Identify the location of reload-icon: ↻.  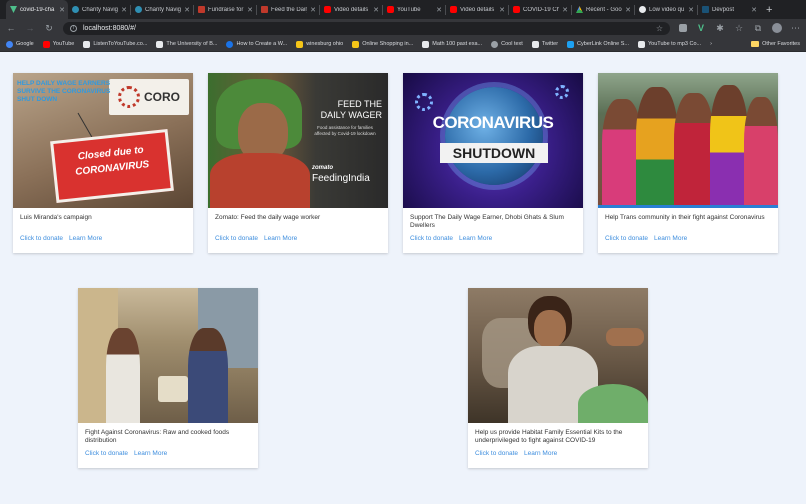
(49, 28).